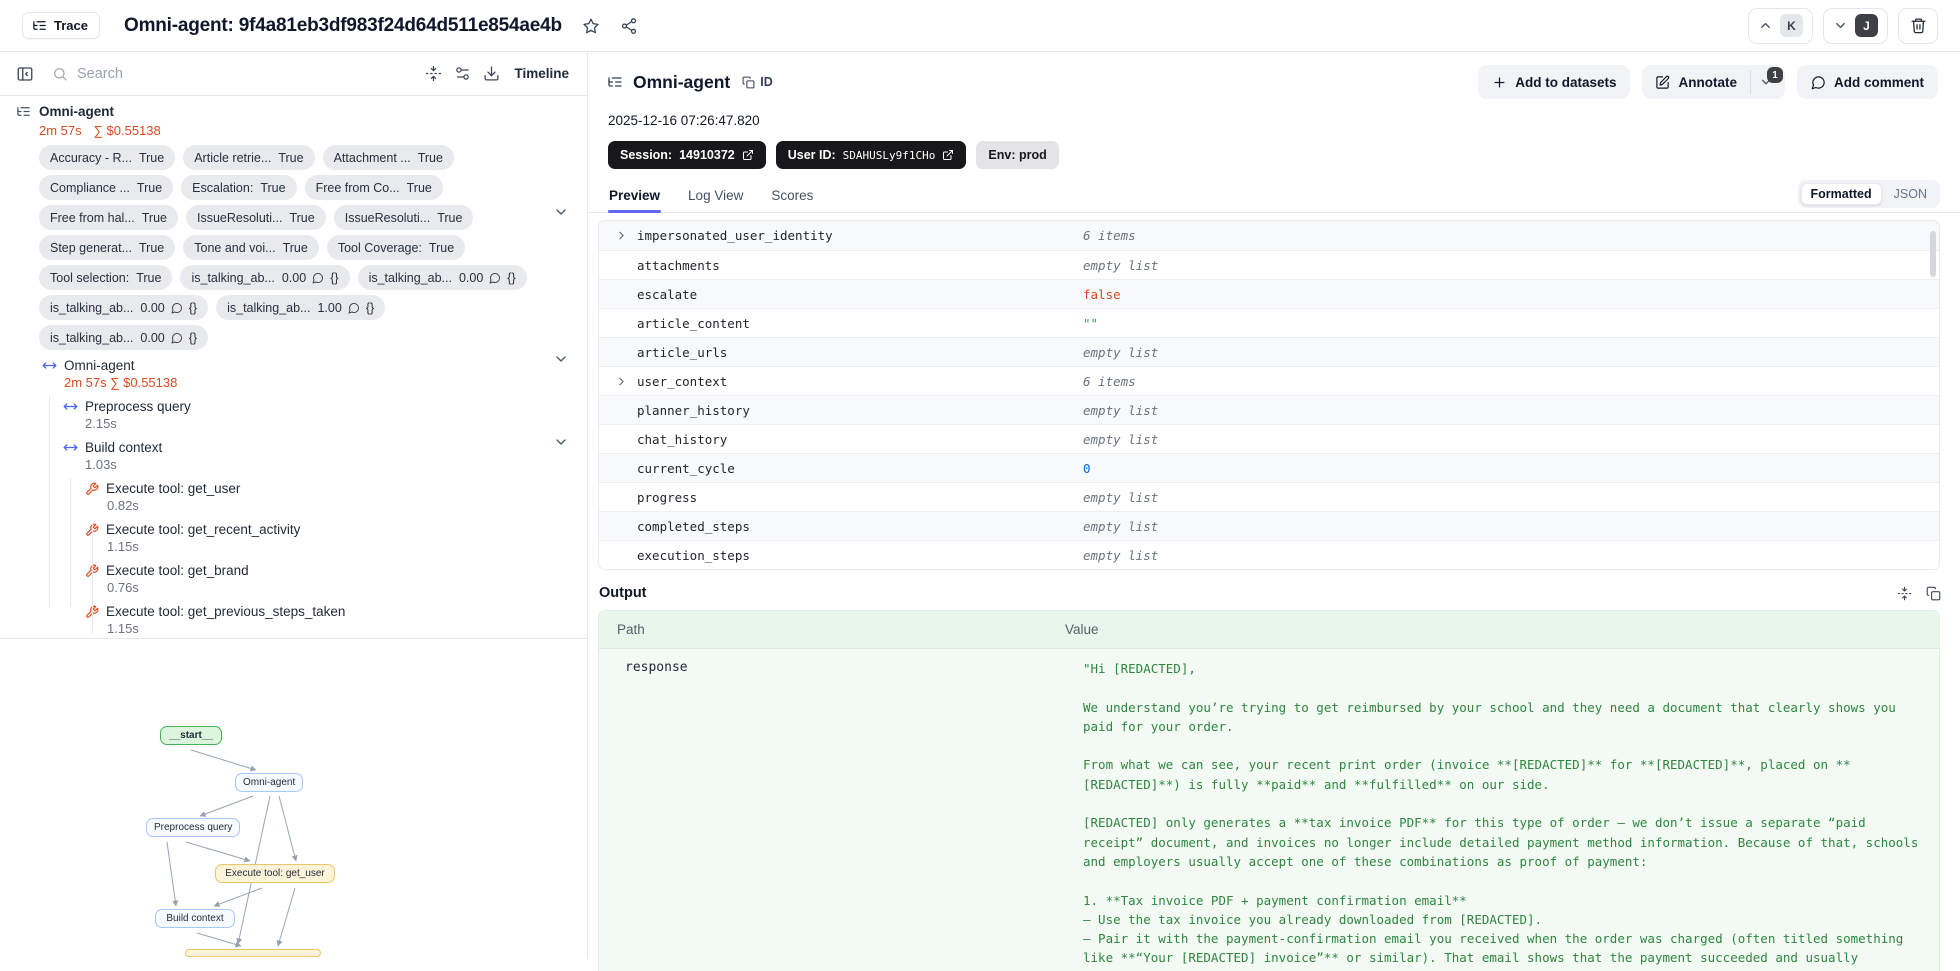  What do you see at coordinates (317, 415) in the screenshot?
I see `span-tree-item: Preprocess query 2.15s` at bounding box center [317, 415].